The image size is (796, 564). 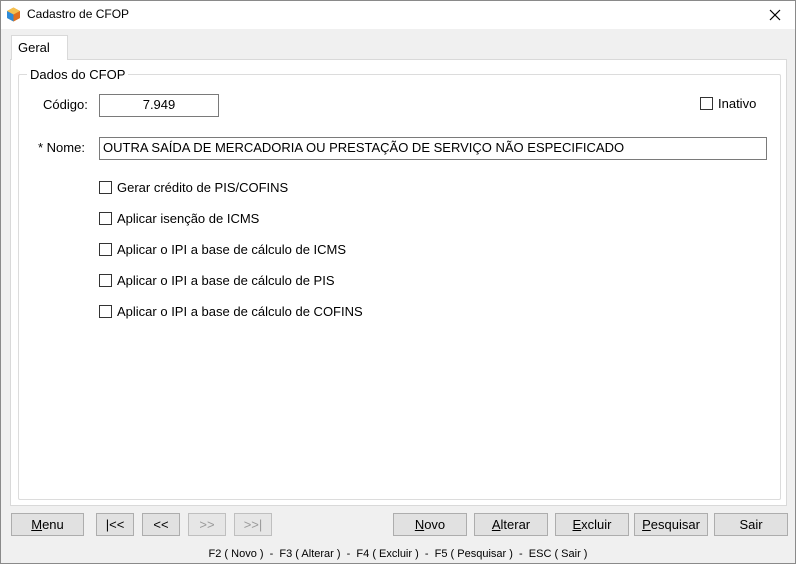 I want to click on app-logo-icon, so click(x=13, y=14).